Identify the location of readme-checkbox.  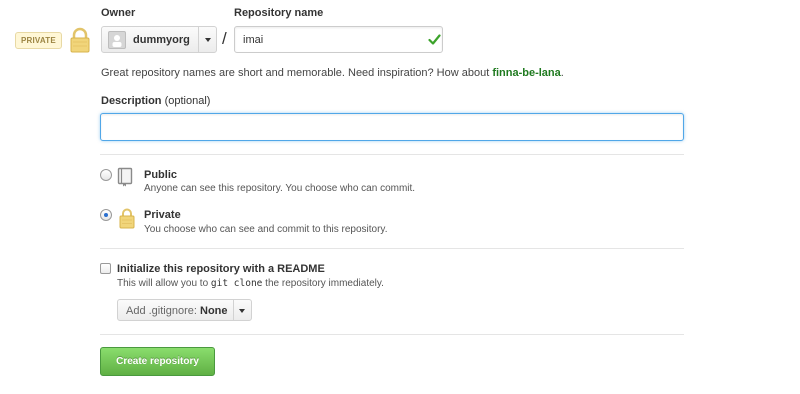
(105, 268).